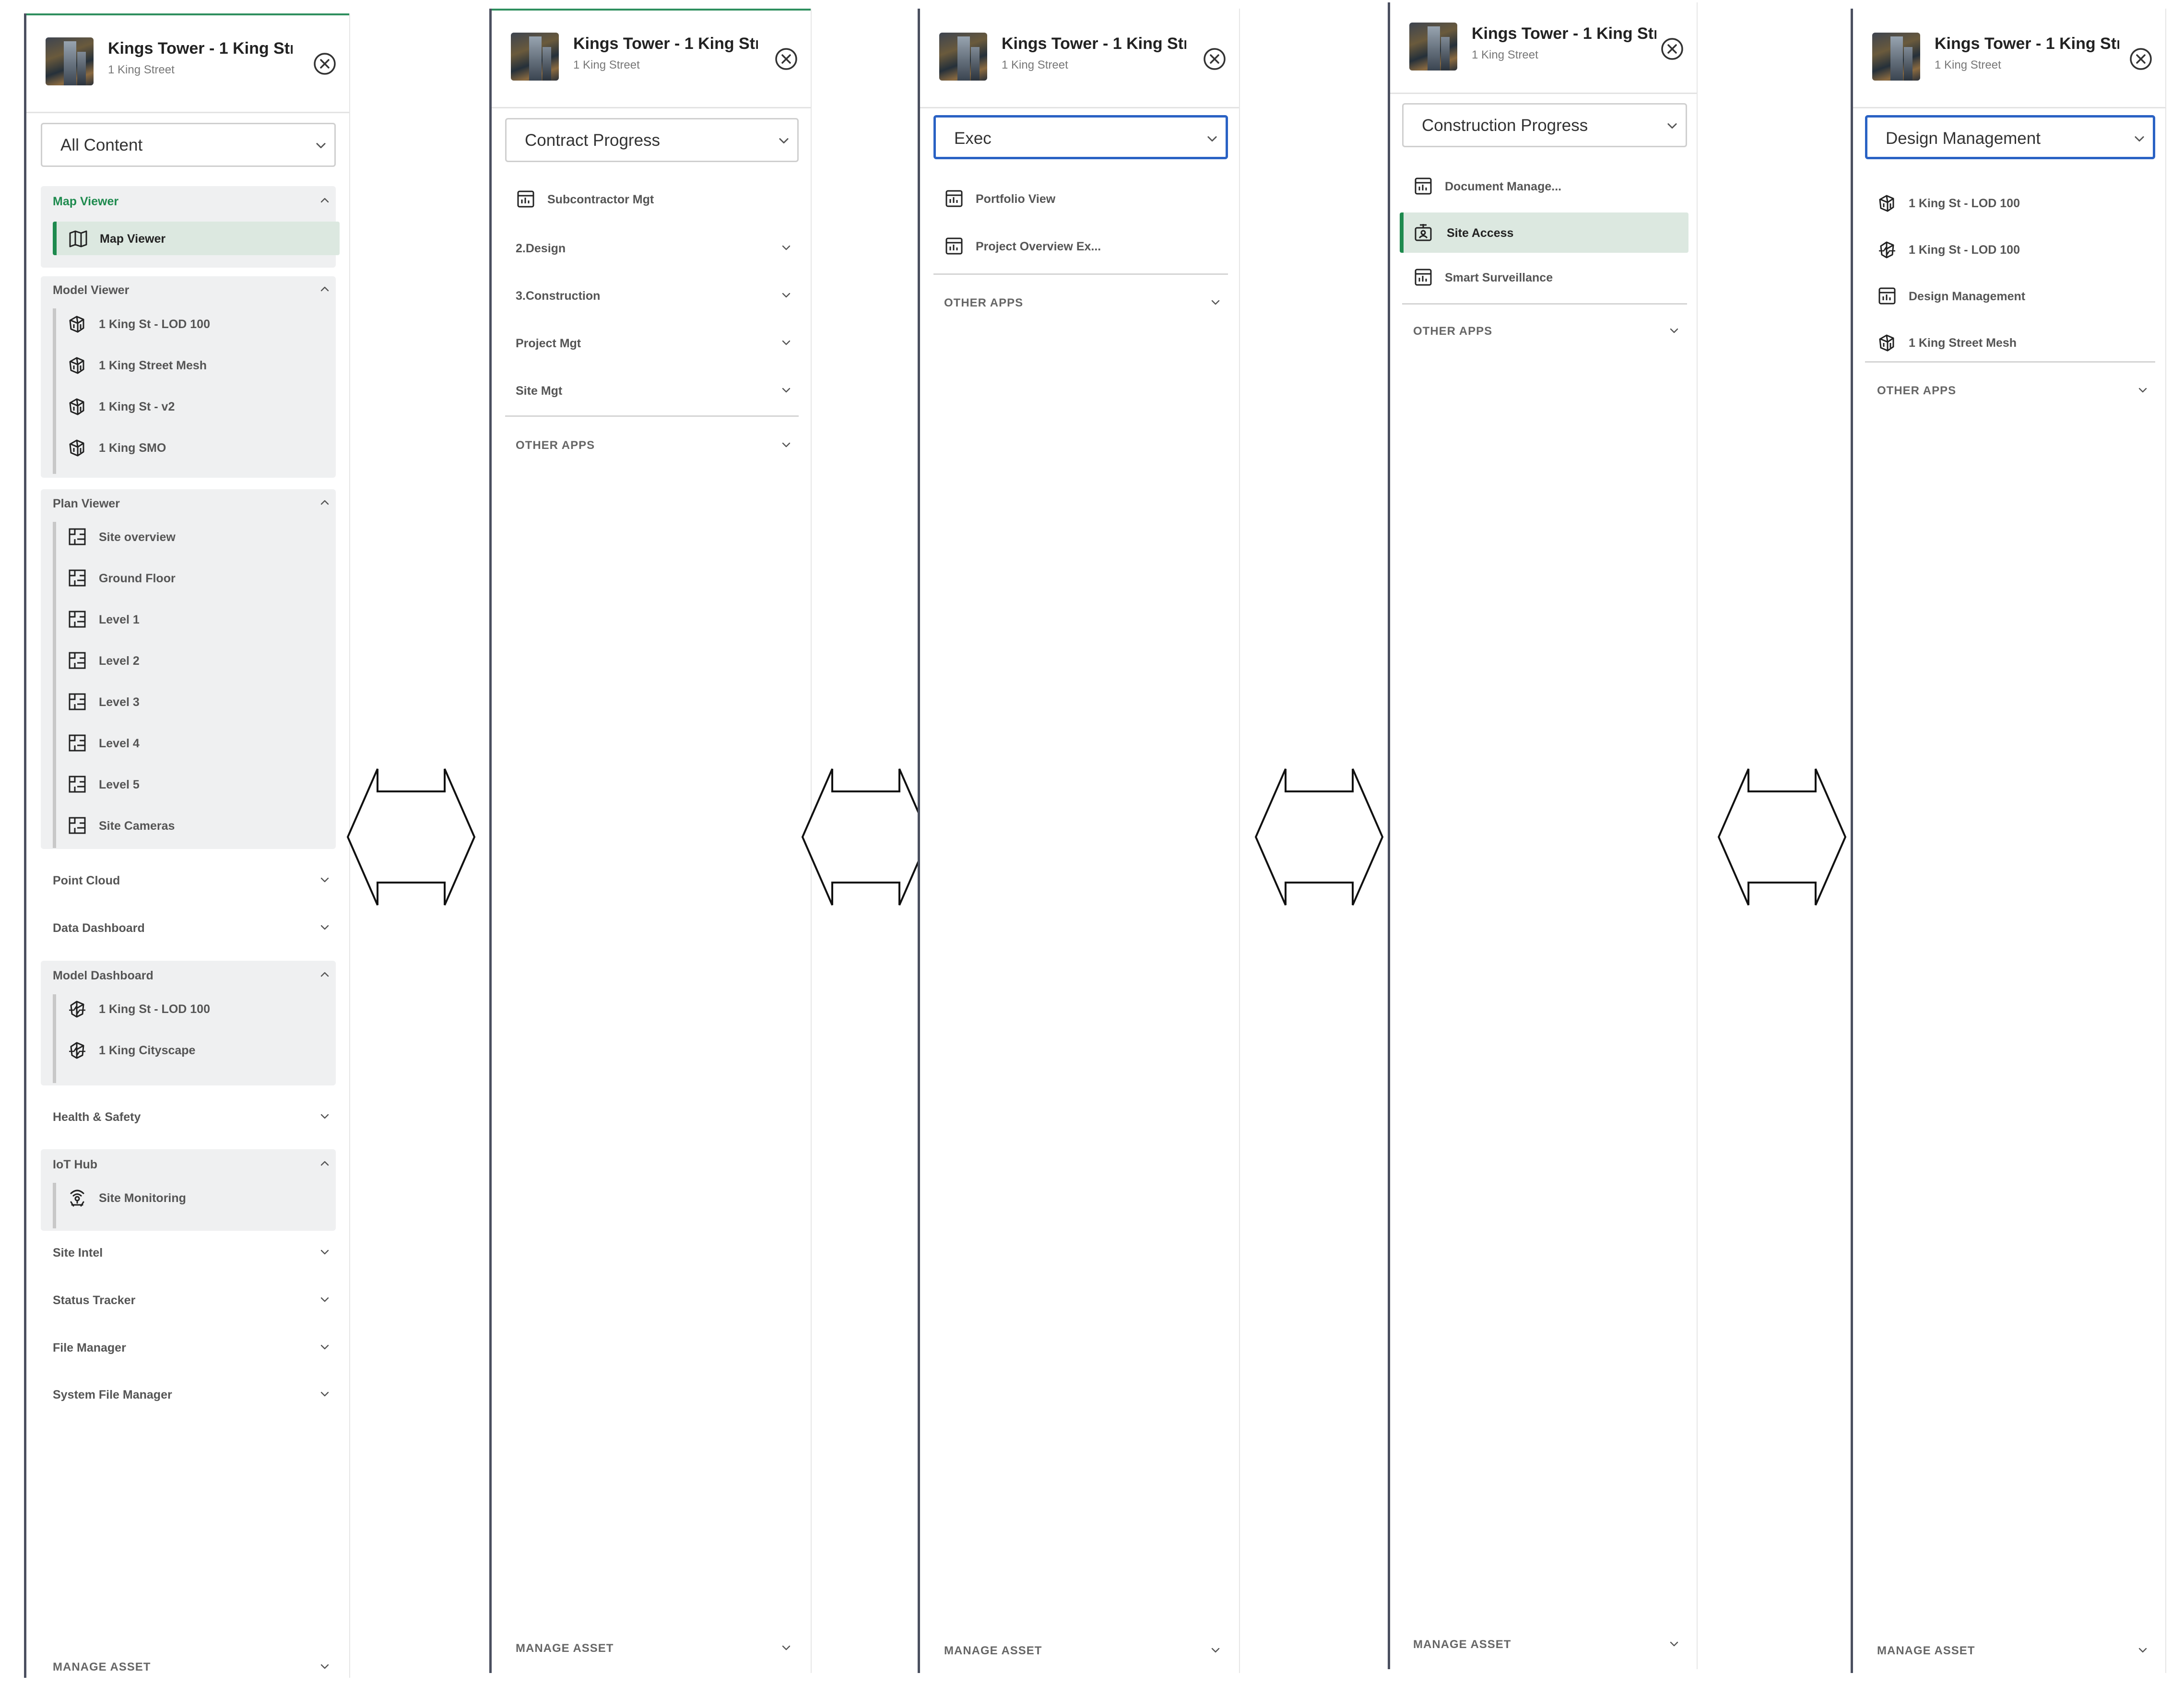 The image size is (2184, 1685). I want to click on group-header-data-dashboard: Data Dashboard, so click(99, 928).